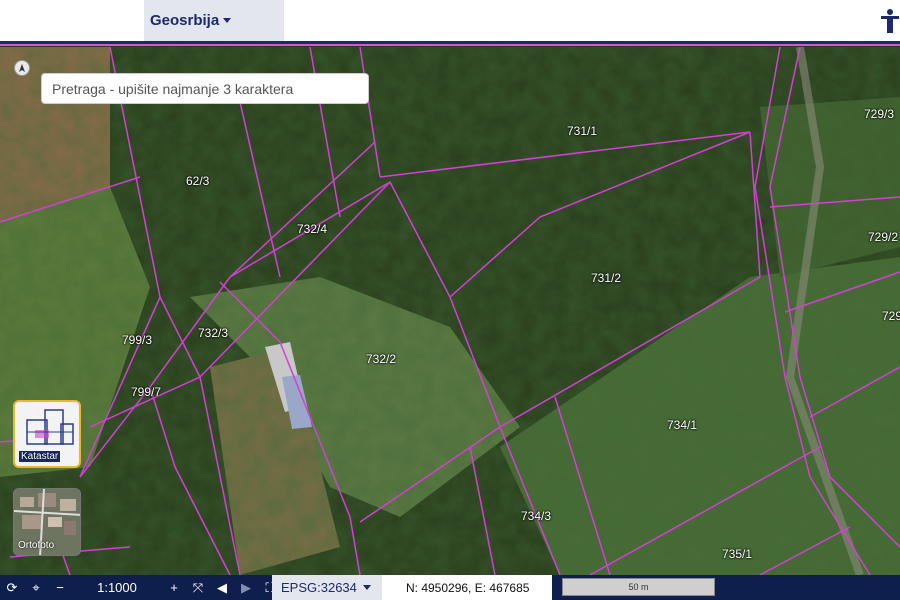 This screenshot has width=900, height=600. I want to click on parcel-label: 735/1, so click(737, 554).